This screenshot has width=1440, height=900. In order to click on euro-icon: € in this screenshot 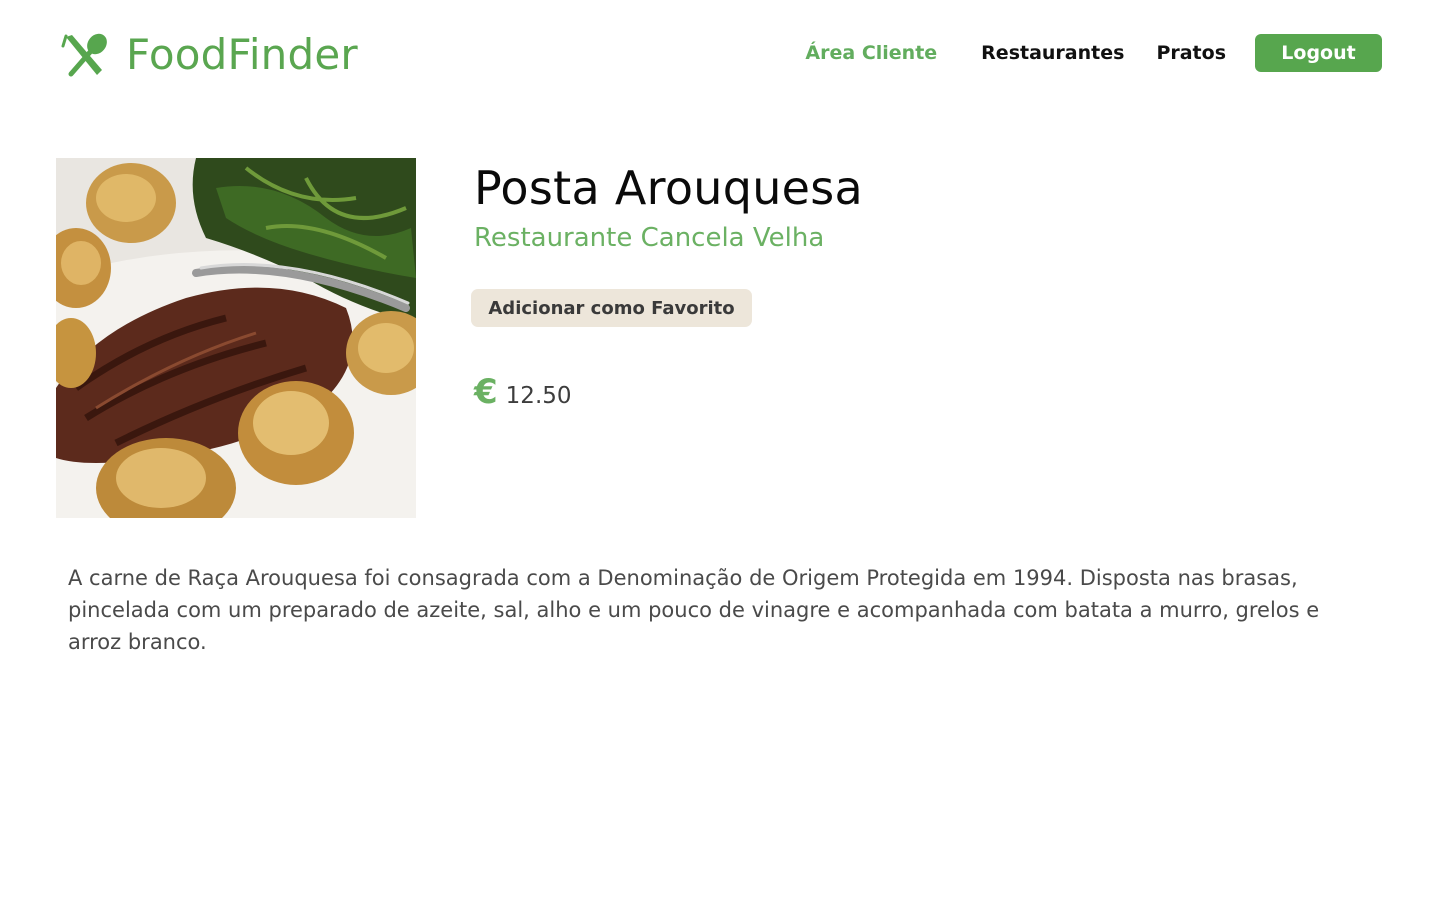, I will do `click(486, 392)`.